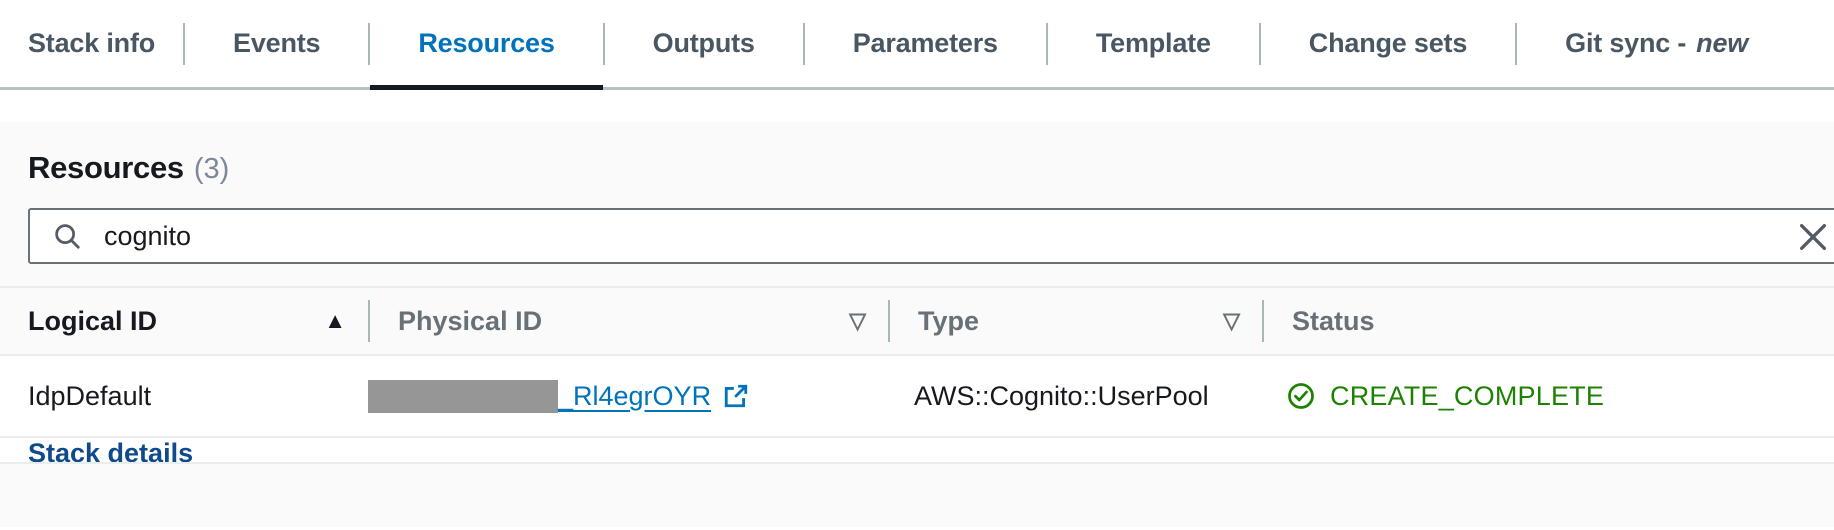 The width and height of the screenshot is (1834, 530). I want to click on tab-git-sync-new-badge: new, so click(1722, 43).